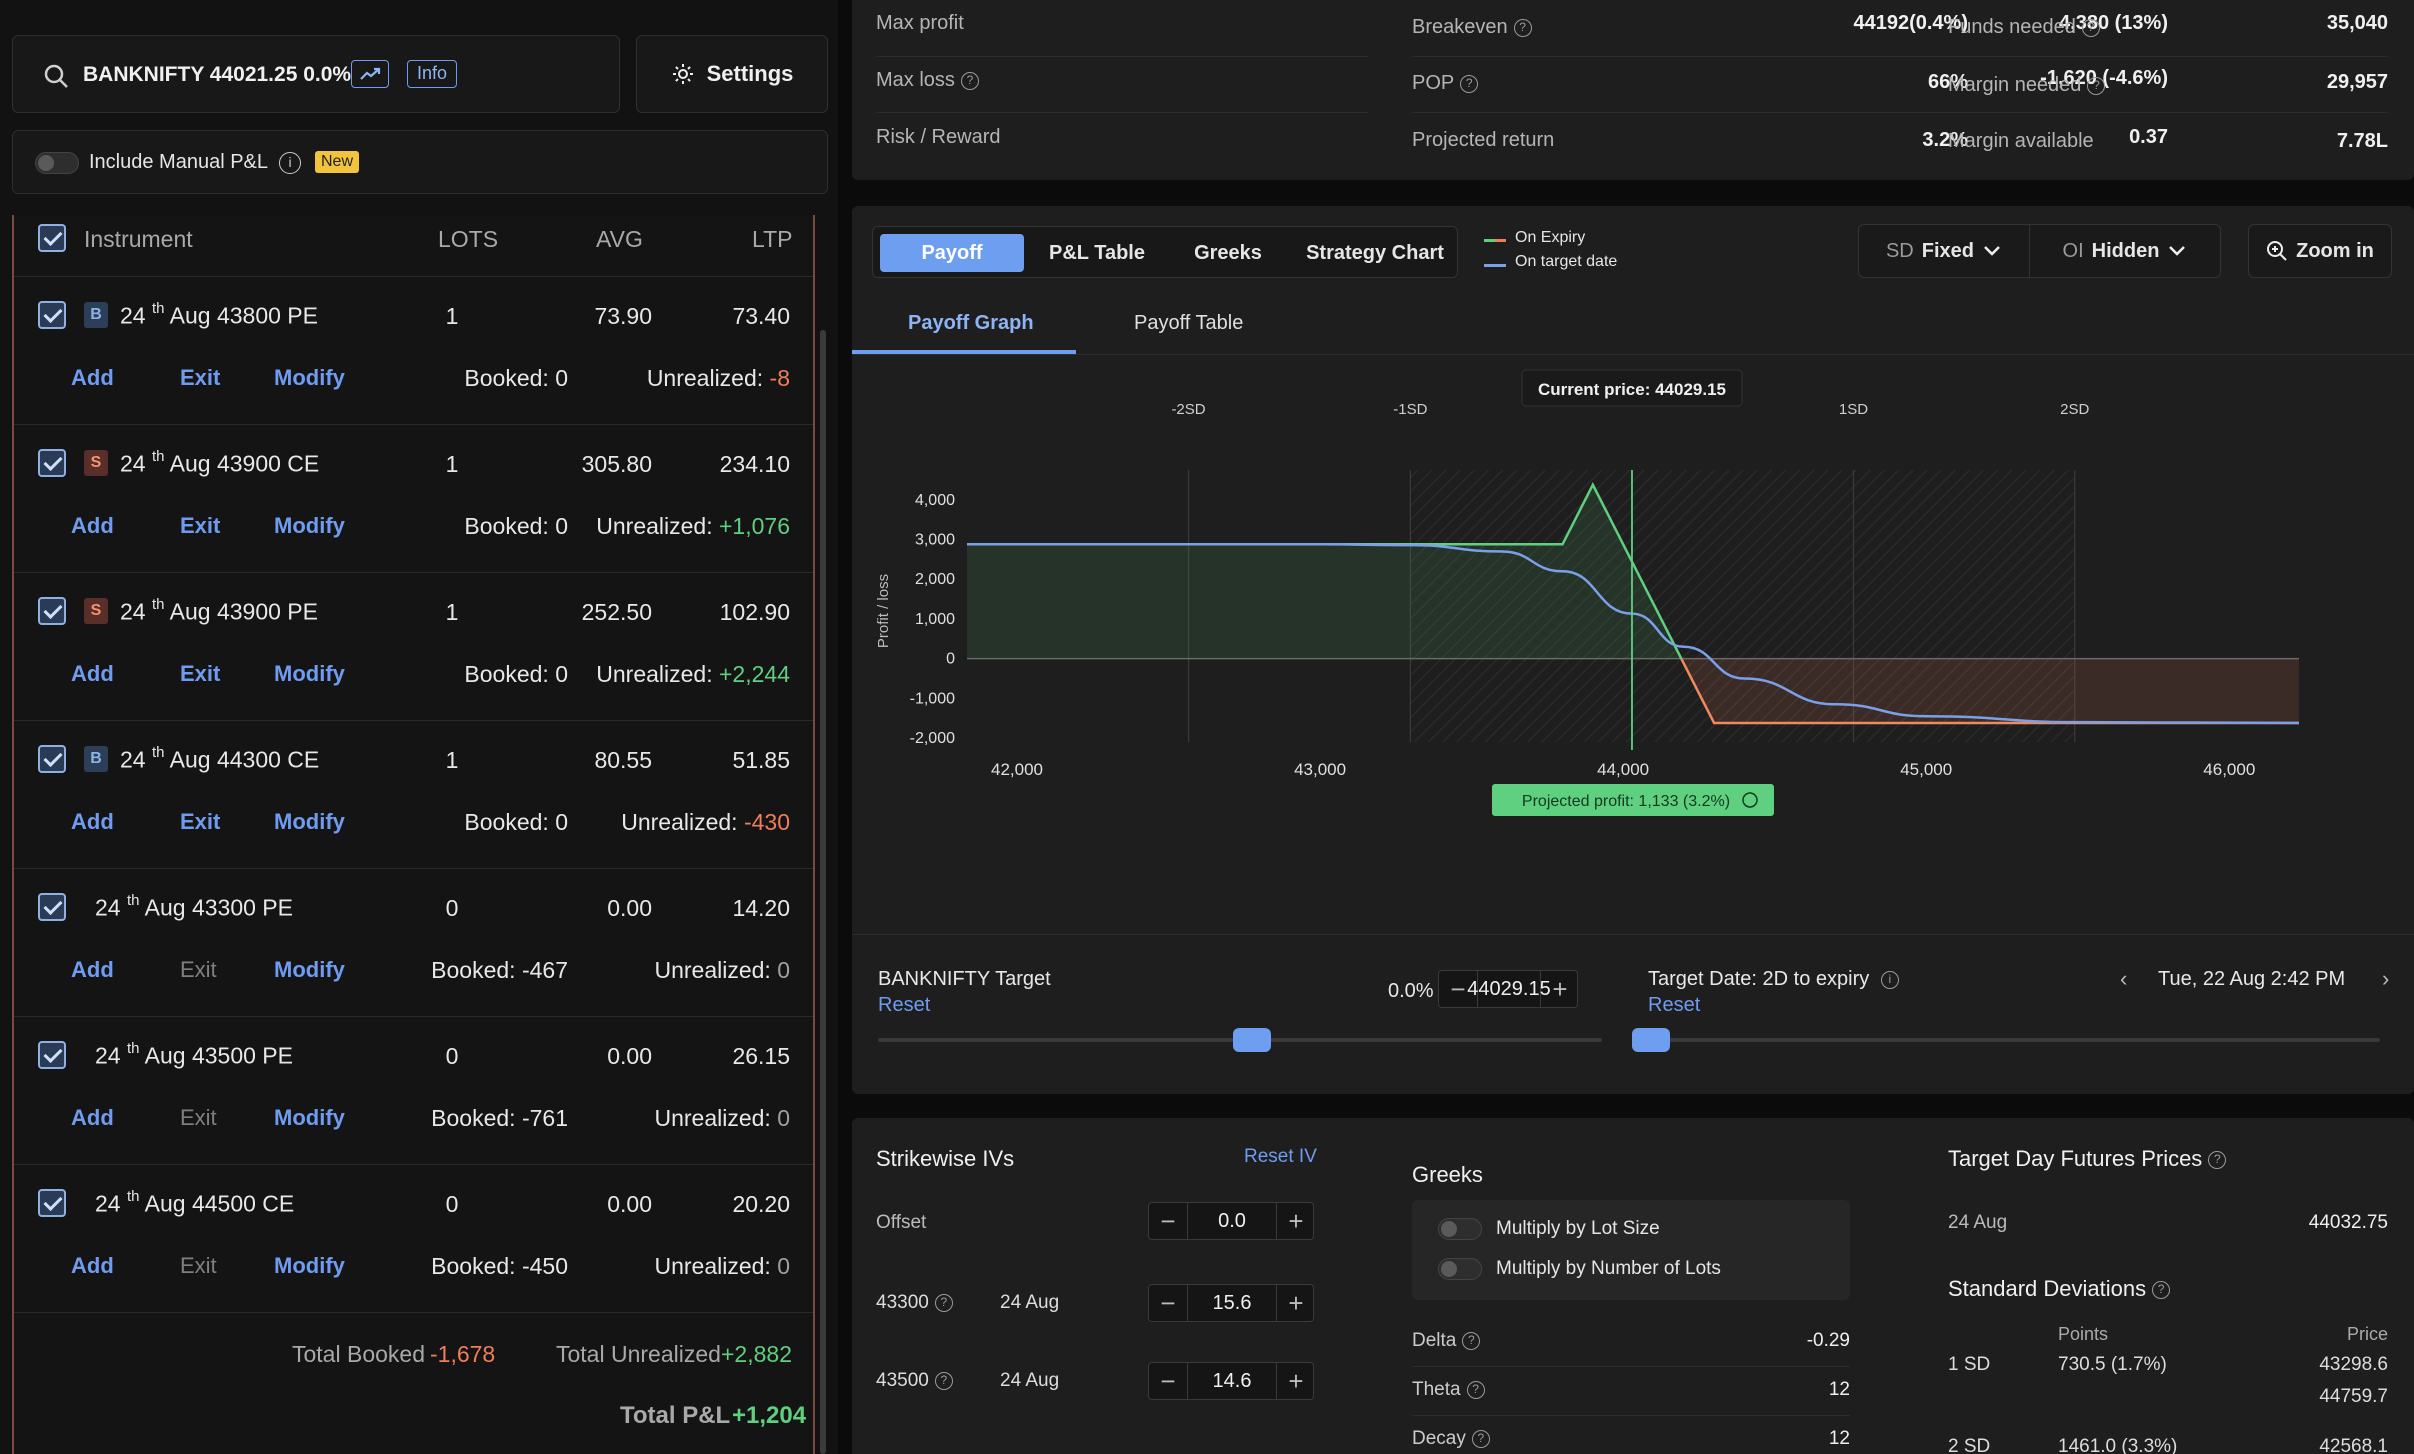  I want to click on multiply-num-lots-toggle, so click(1460, 1269).